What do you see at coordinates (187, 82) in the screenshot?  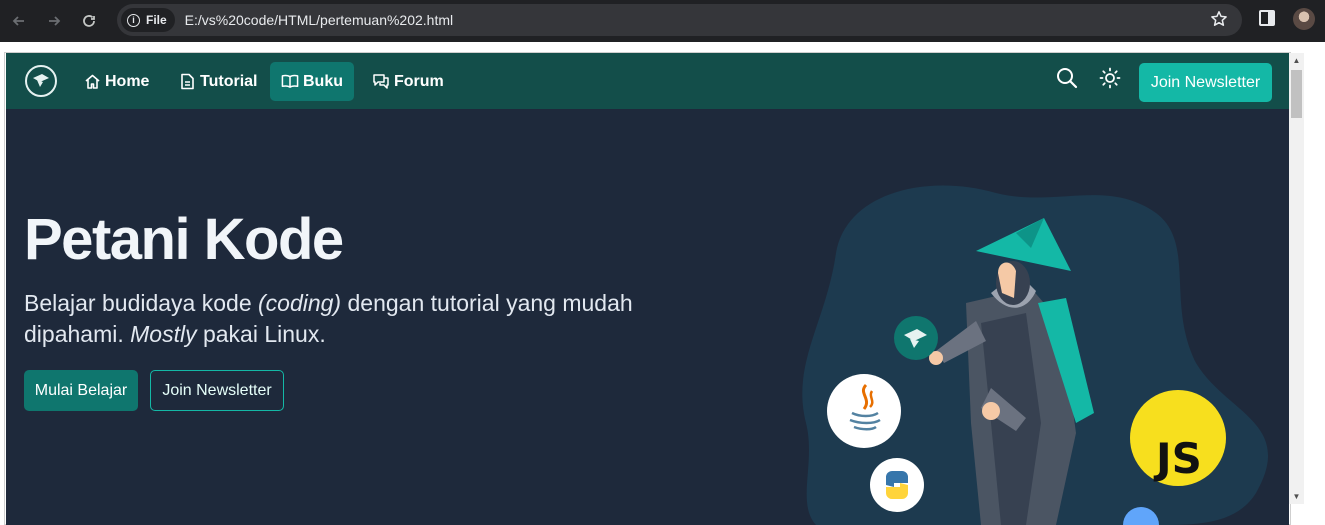 I see `document-icon` at bounding box center [187, 82].